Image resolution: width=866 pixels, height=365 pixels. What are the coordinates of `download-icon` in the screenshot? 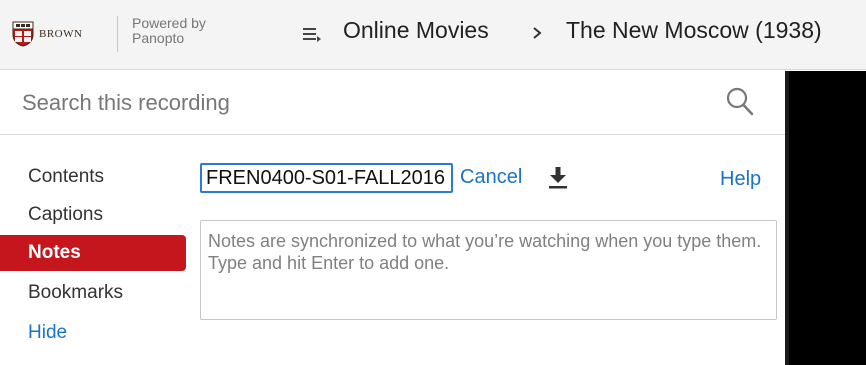 It's located at (558, 178).